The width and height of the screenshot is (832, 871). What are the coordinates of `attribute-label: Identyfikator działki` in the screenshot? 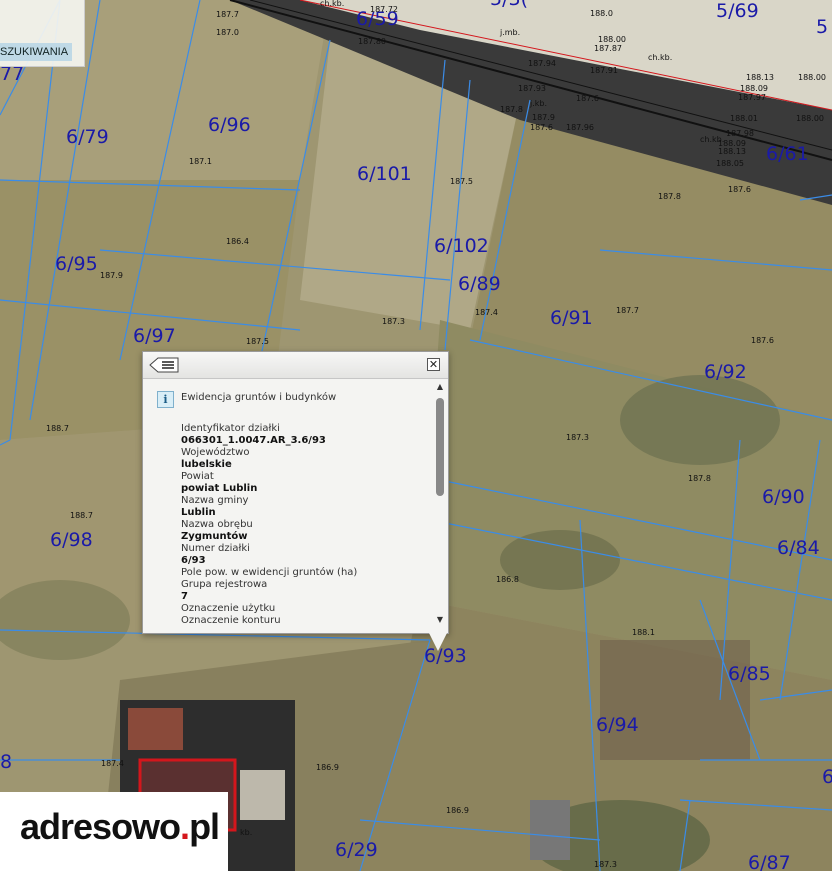 It's located at (230, 428).